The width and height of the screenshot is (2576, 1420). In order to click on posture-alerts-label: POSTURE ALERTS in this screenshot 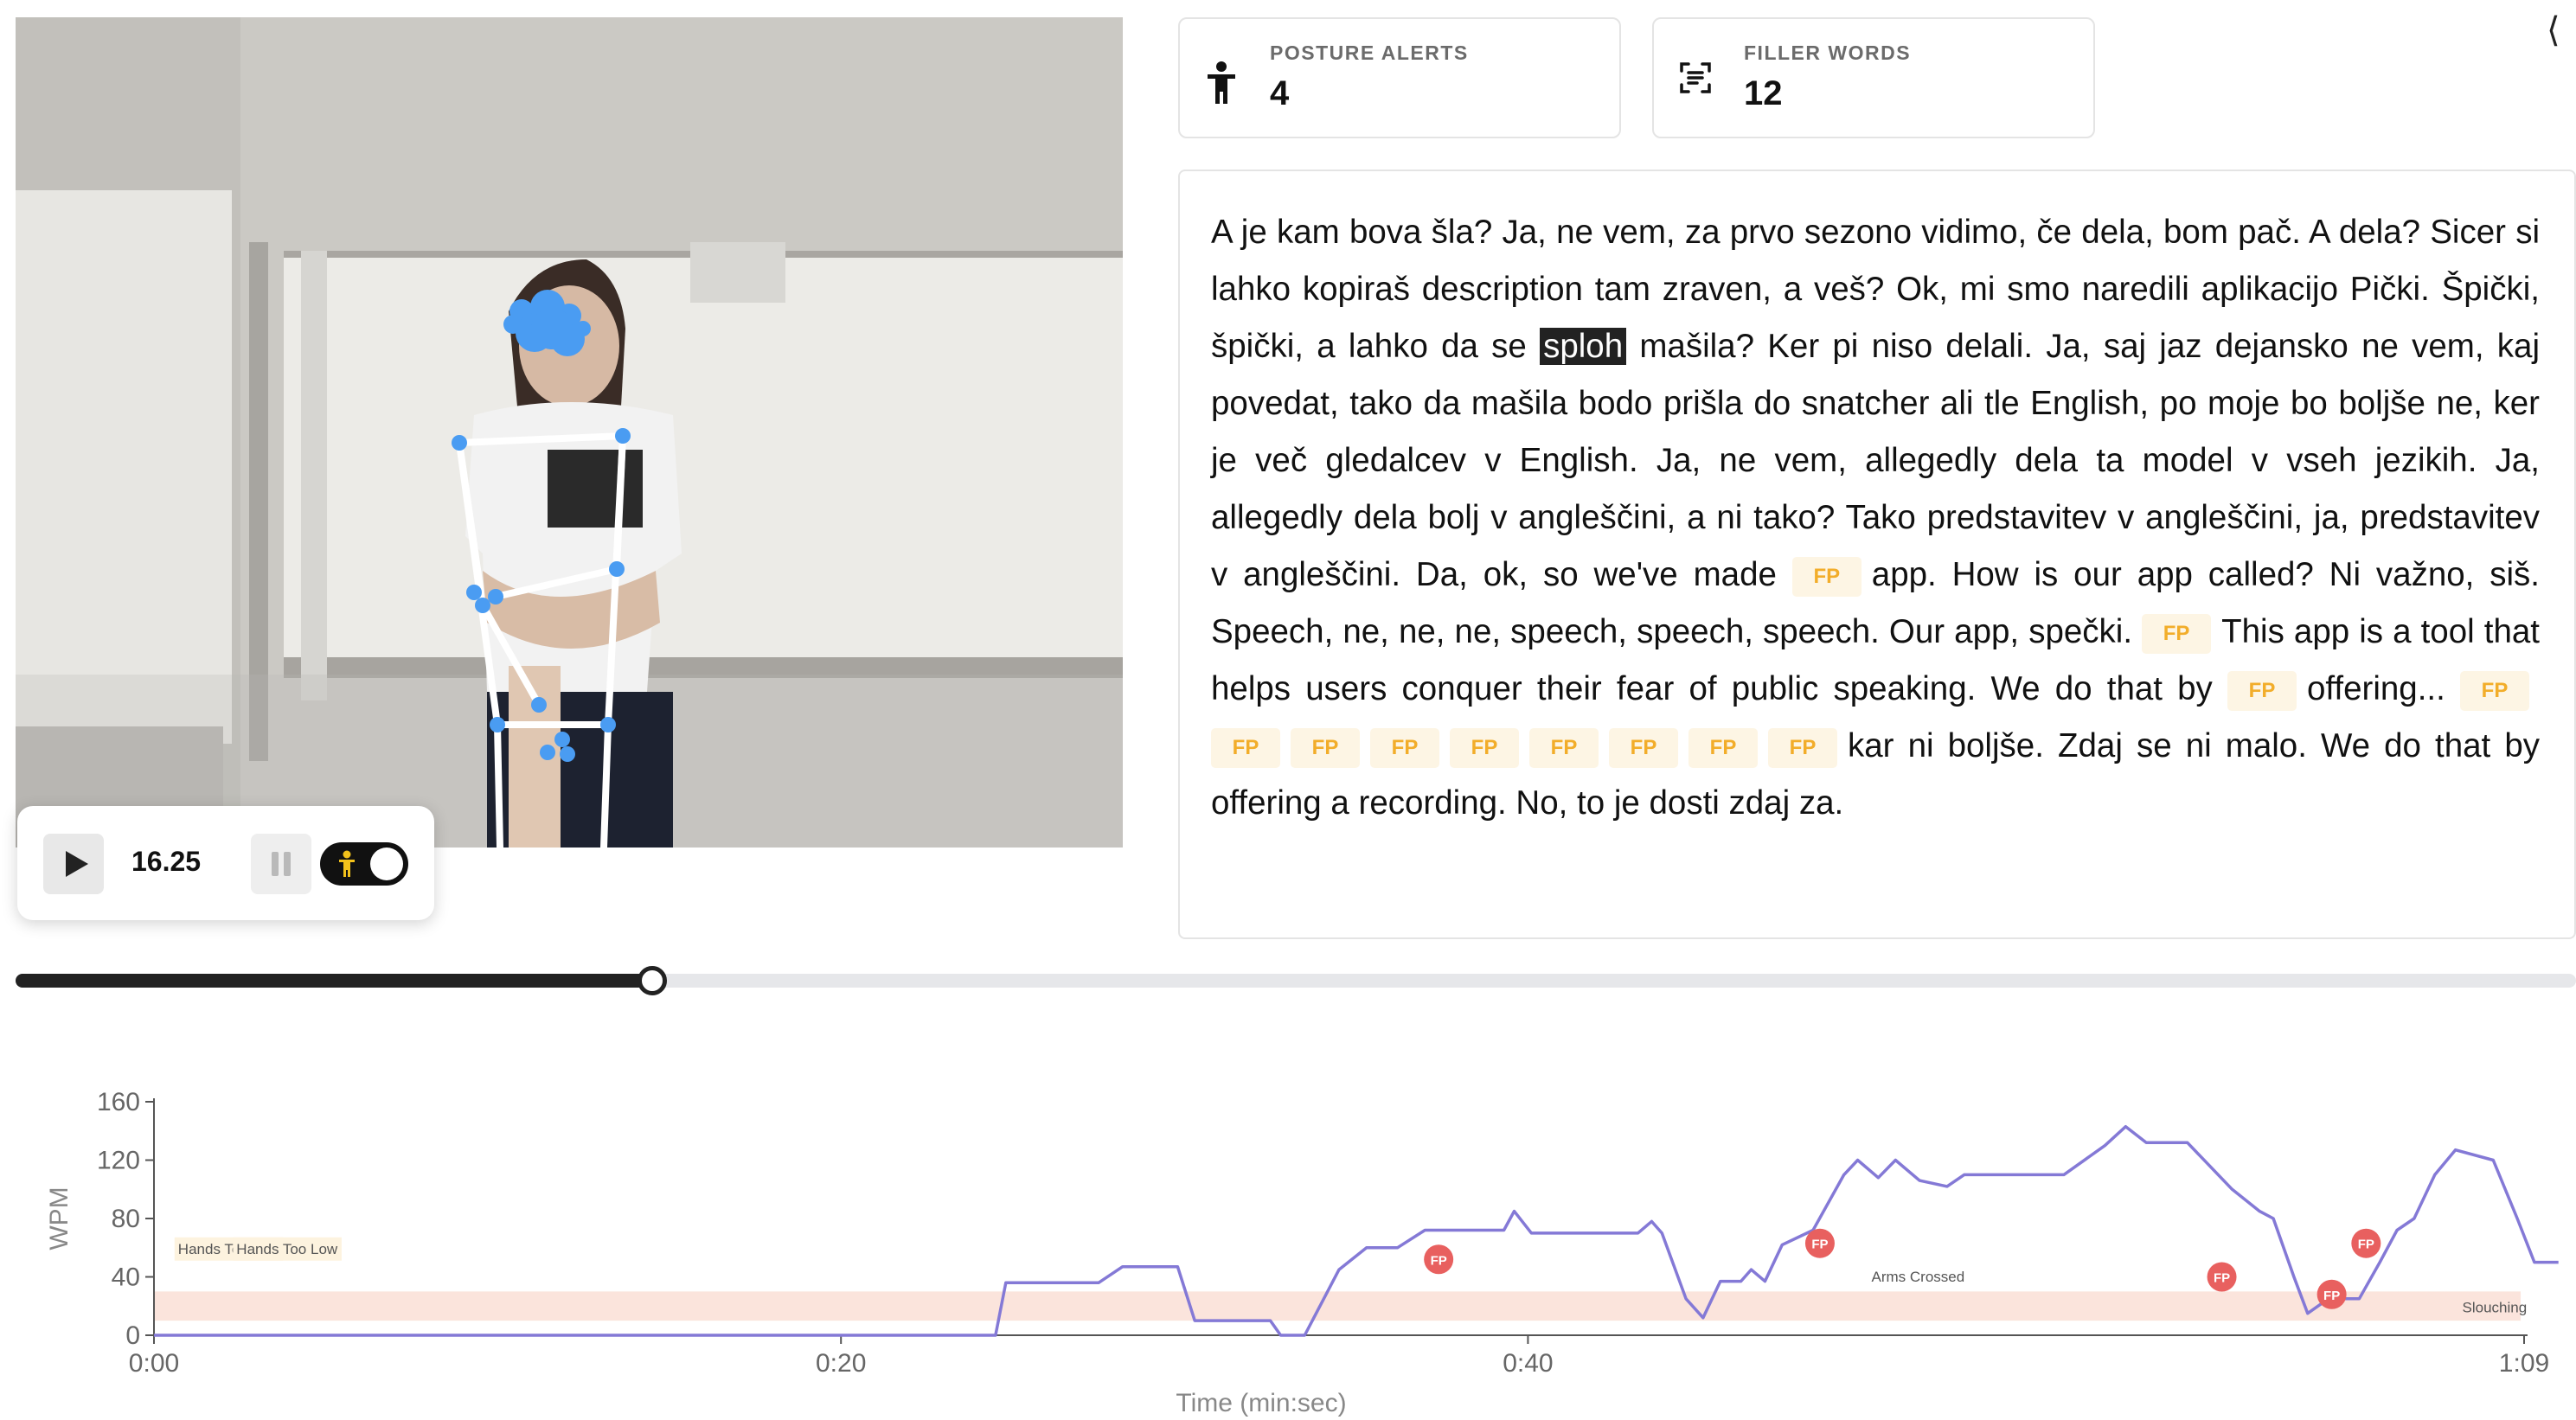, I will do `click(1369, 53)`.